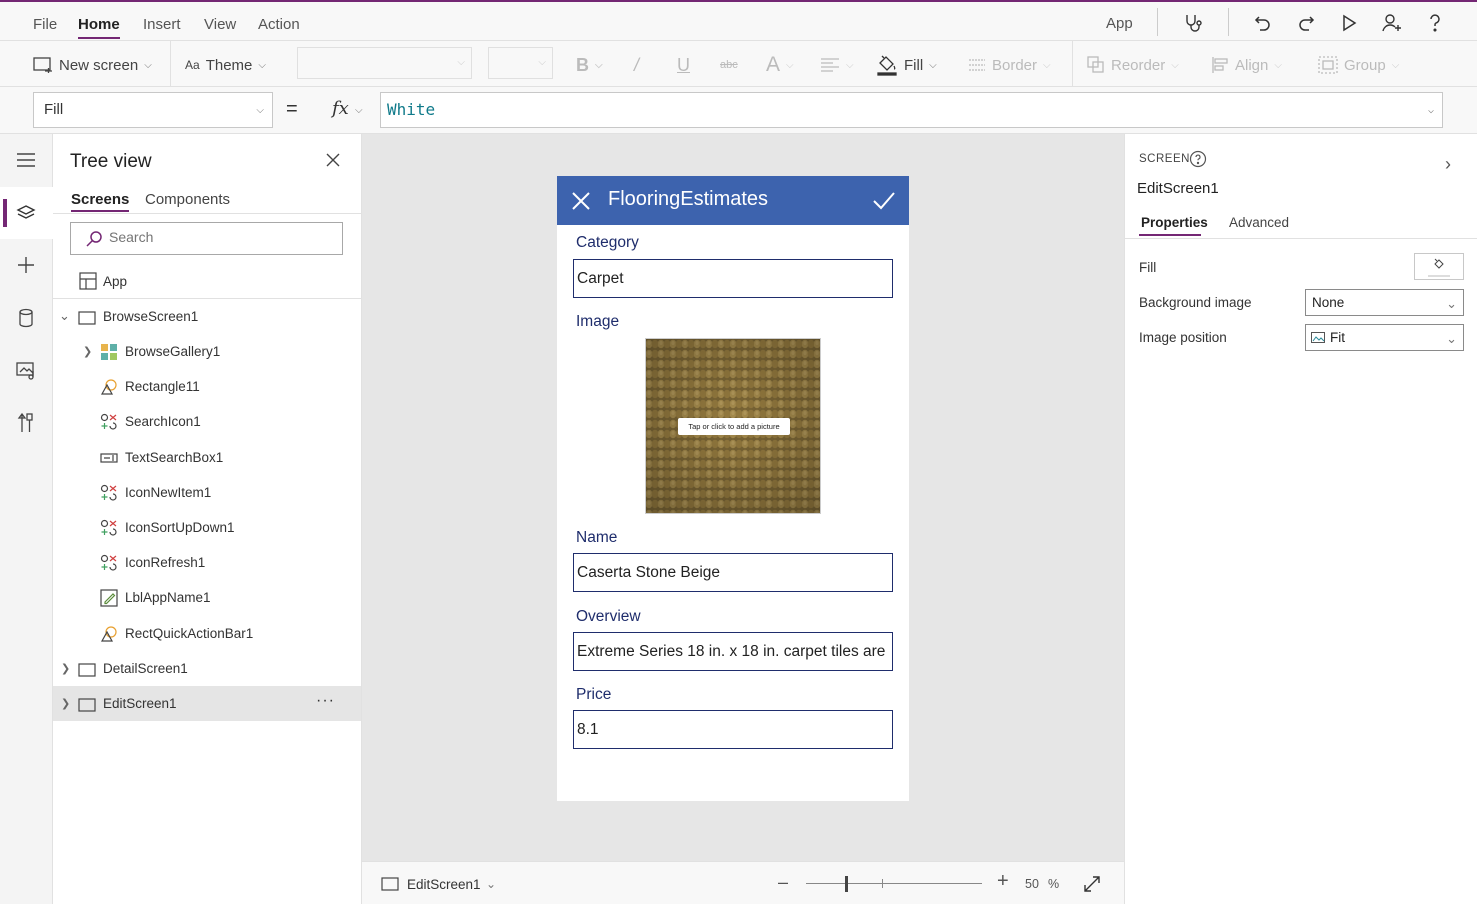 The width and height of the screenshot is (1477, 904). What do you see at coordinates (1337, 337) in the screenshot?
I see `image-position-value: Fit` at bounding box center [1337, 337].